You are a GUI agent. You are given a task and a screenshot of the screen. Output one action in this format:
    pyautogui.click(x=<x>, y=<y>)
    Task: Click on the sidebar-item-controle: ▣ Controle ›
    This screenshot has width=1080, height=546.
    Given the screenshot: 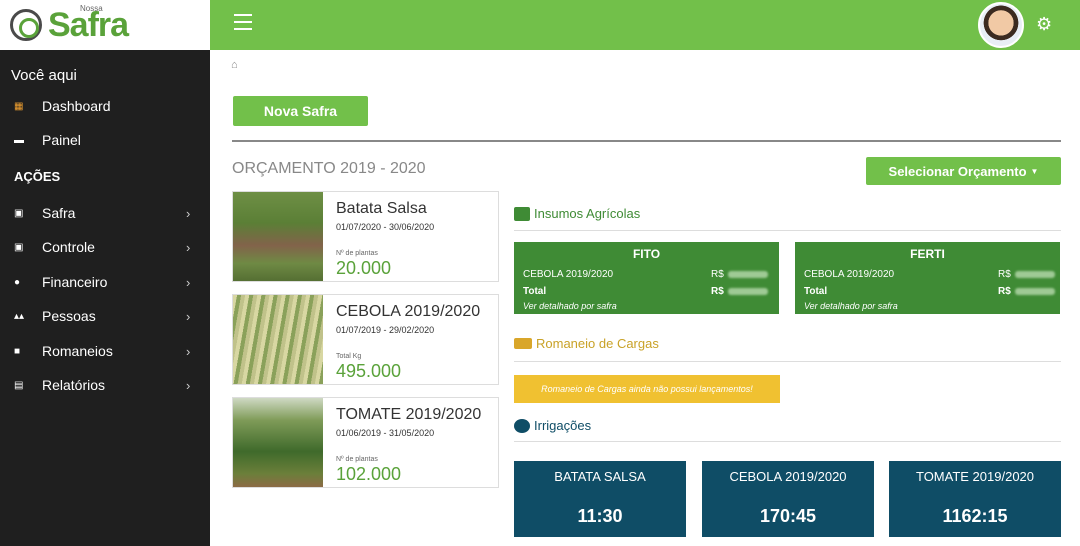 What is the action you would take?
    pyautogui.click(x=105, y=247)
    